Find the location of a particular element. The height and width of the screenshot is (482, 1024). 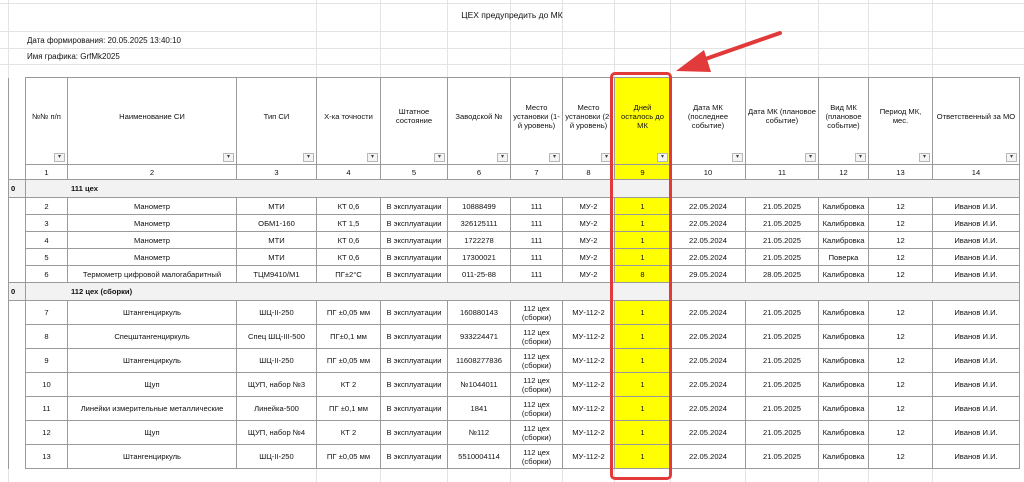

red-arrow-icon is located at coordinates (729, 51).